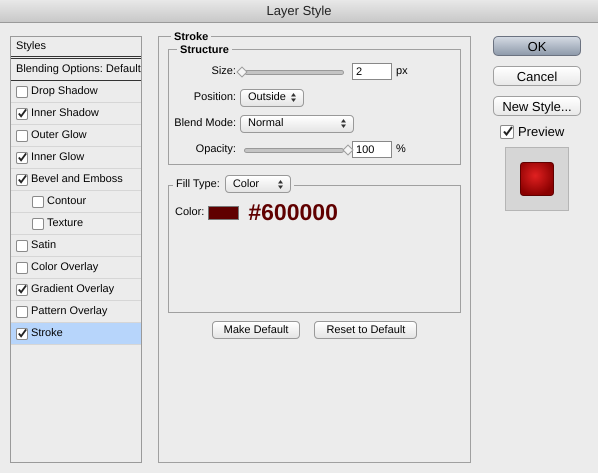 The image size is (598, 473). What do you see at coordinates (223, 72) in the screenshot?
I see `field-label: Size:` at bounding box center [223, 72].